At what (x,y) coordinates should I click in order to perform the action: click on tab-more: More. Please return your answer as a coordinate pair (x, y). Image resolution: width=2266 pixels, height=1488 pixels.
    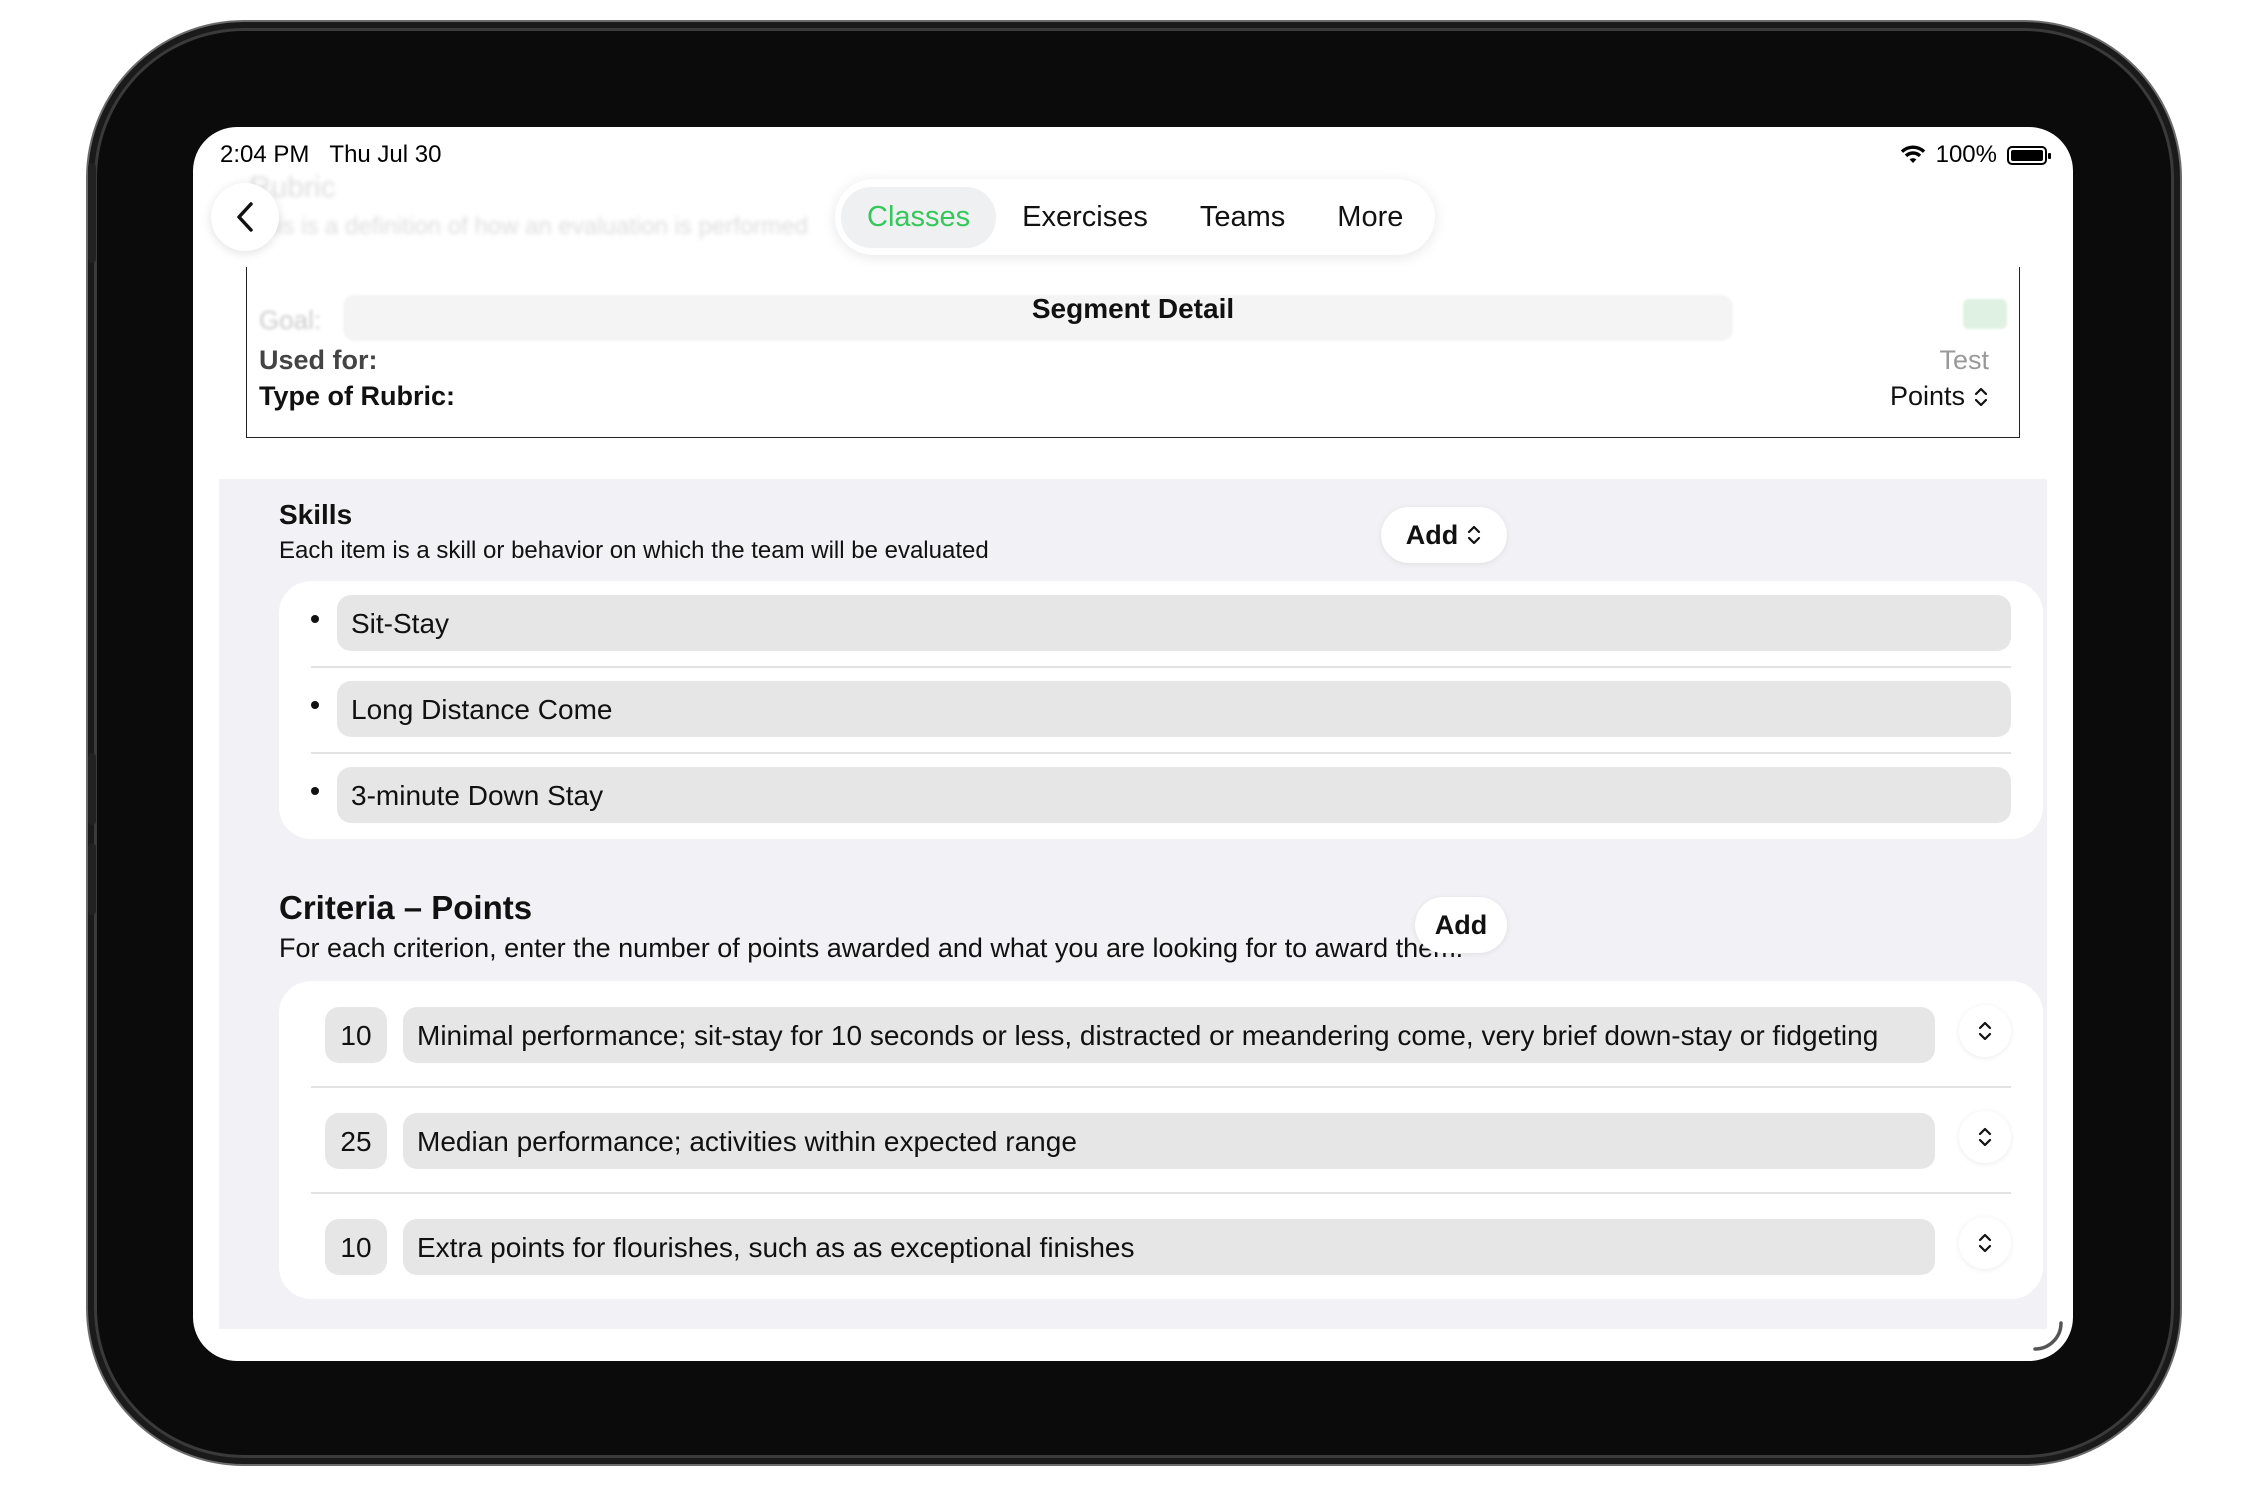
    Looking at the image, I should click on (1370, 217).